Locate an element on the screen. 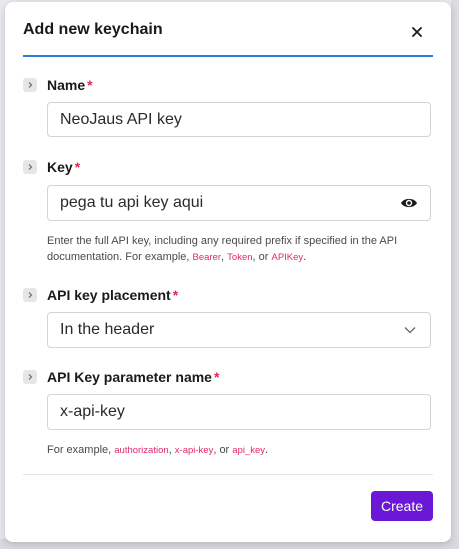 This screenshot has width=459, height=549. key-label-row: Key * is located at coordinates (51, 167).